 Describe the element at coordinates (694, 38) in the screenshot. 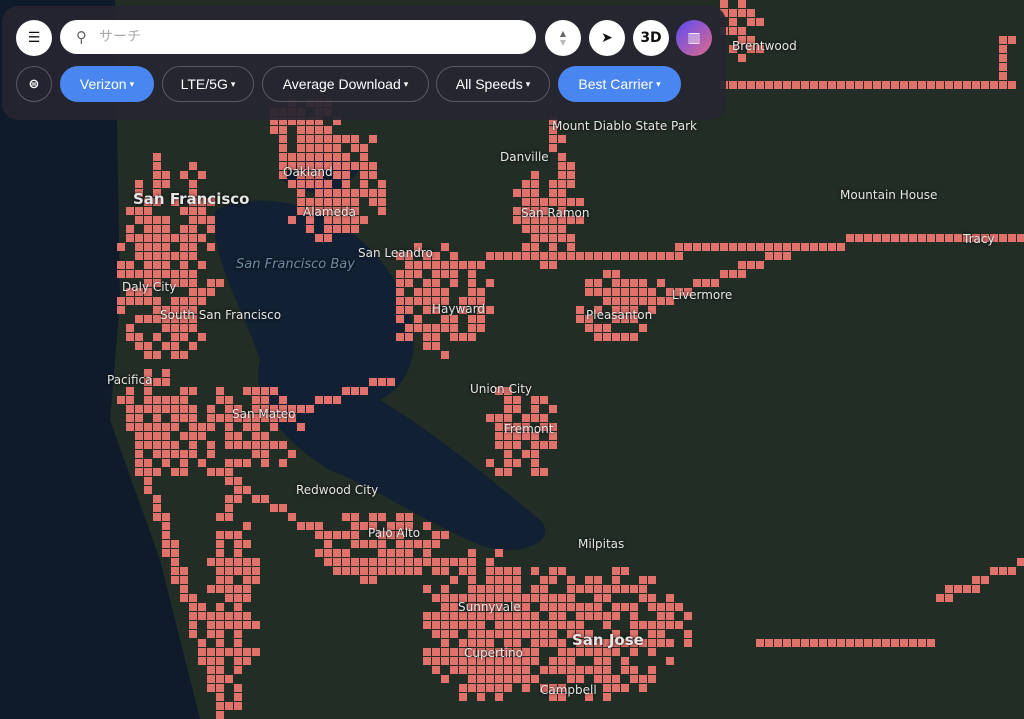

I see `map-style-button: ▥` at that location.